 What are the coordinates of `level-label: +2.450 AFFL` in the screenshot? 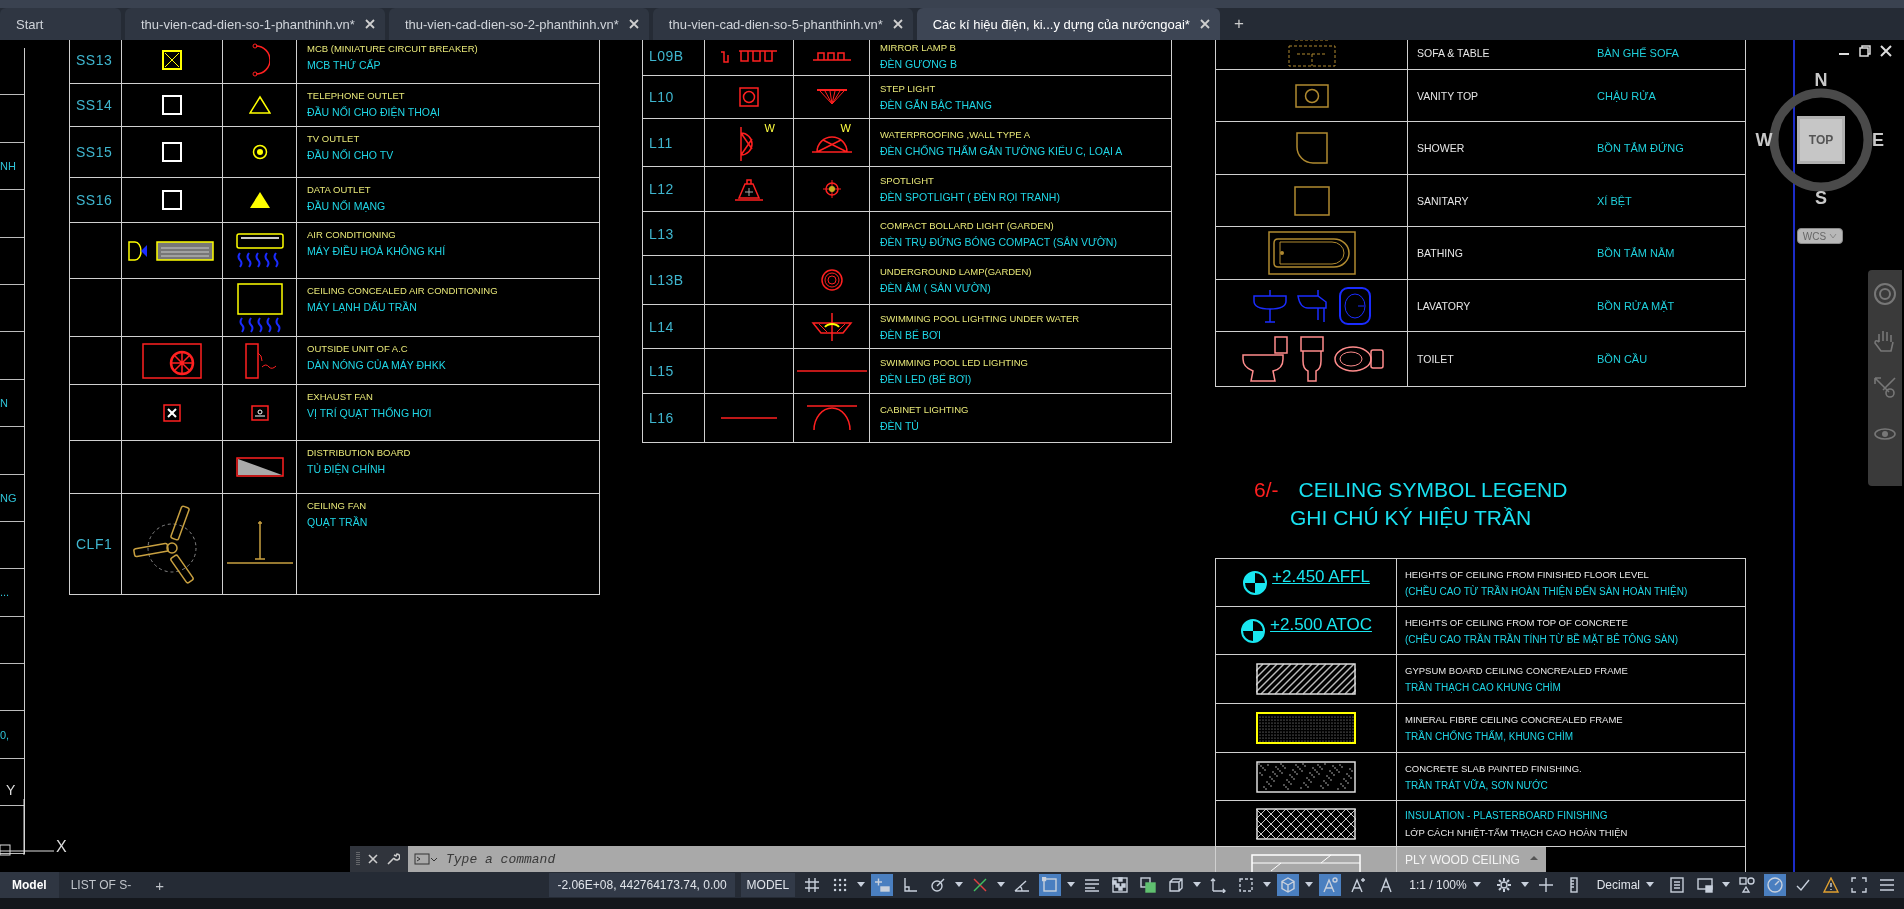 It's located at (1321, 576).